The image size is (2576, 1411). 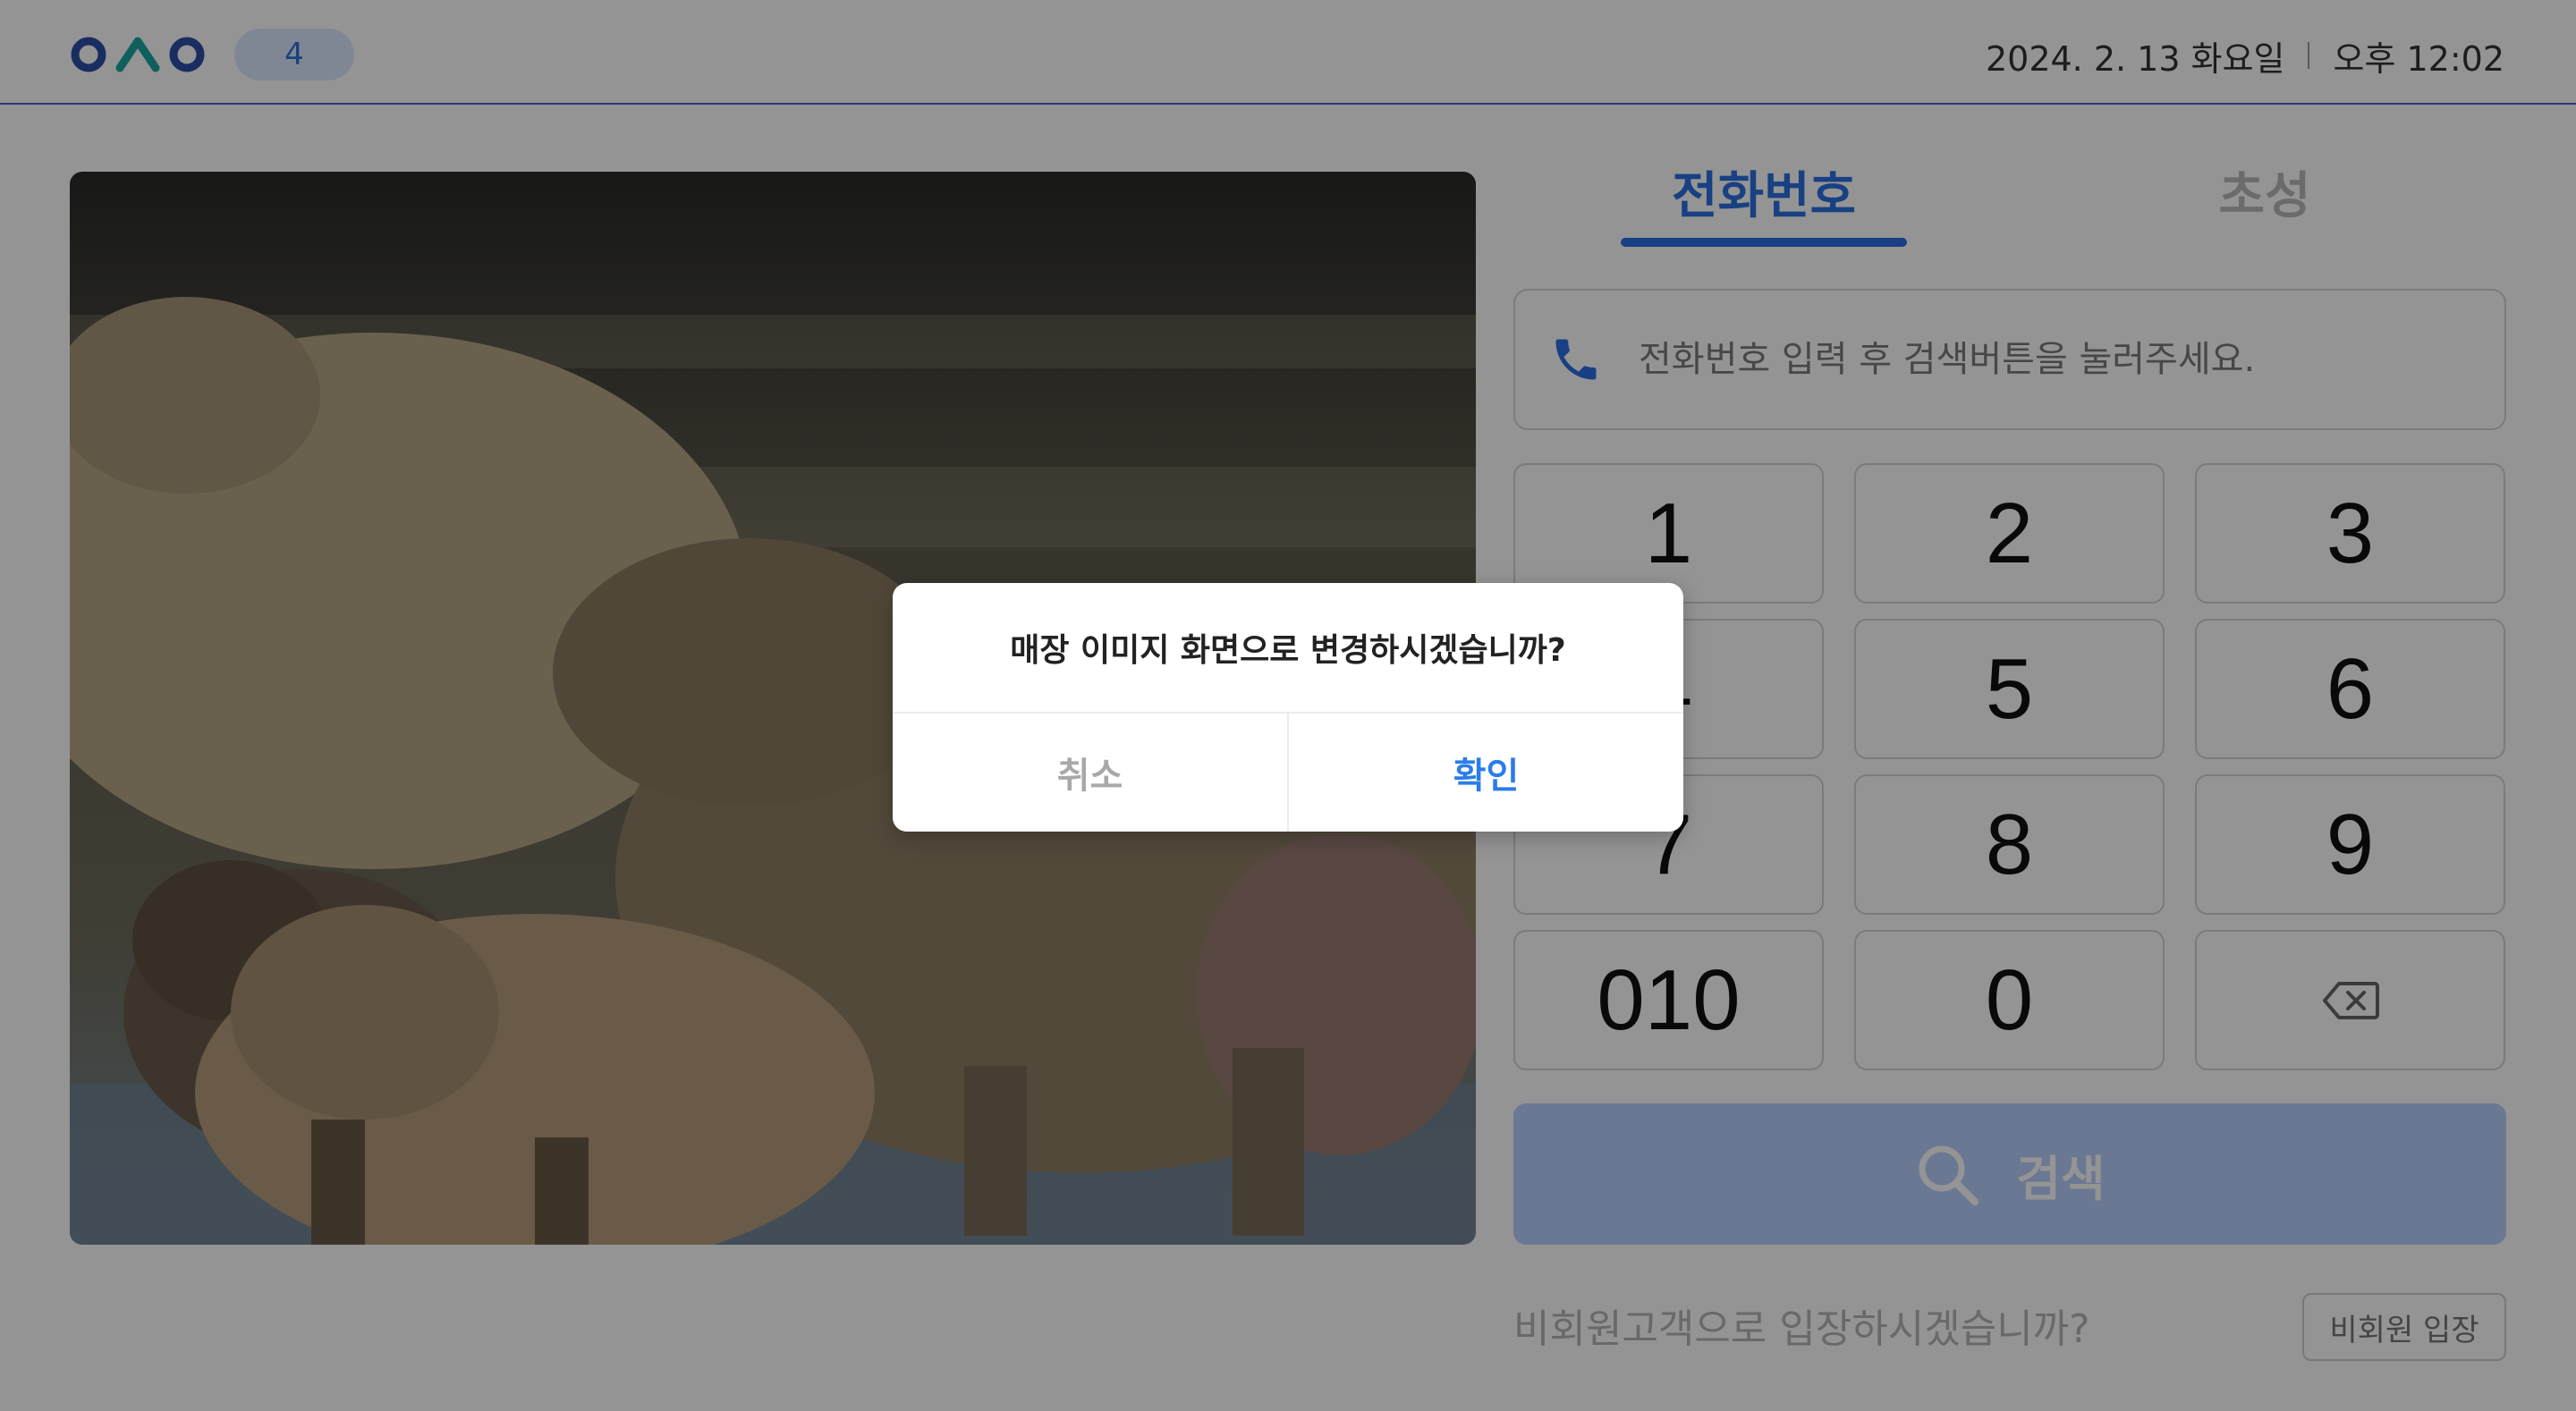 What do you see at coordinates (1486, 773) in the screenshot?
I see `confirm-button: 확인` at bounding box center [1486, 773].